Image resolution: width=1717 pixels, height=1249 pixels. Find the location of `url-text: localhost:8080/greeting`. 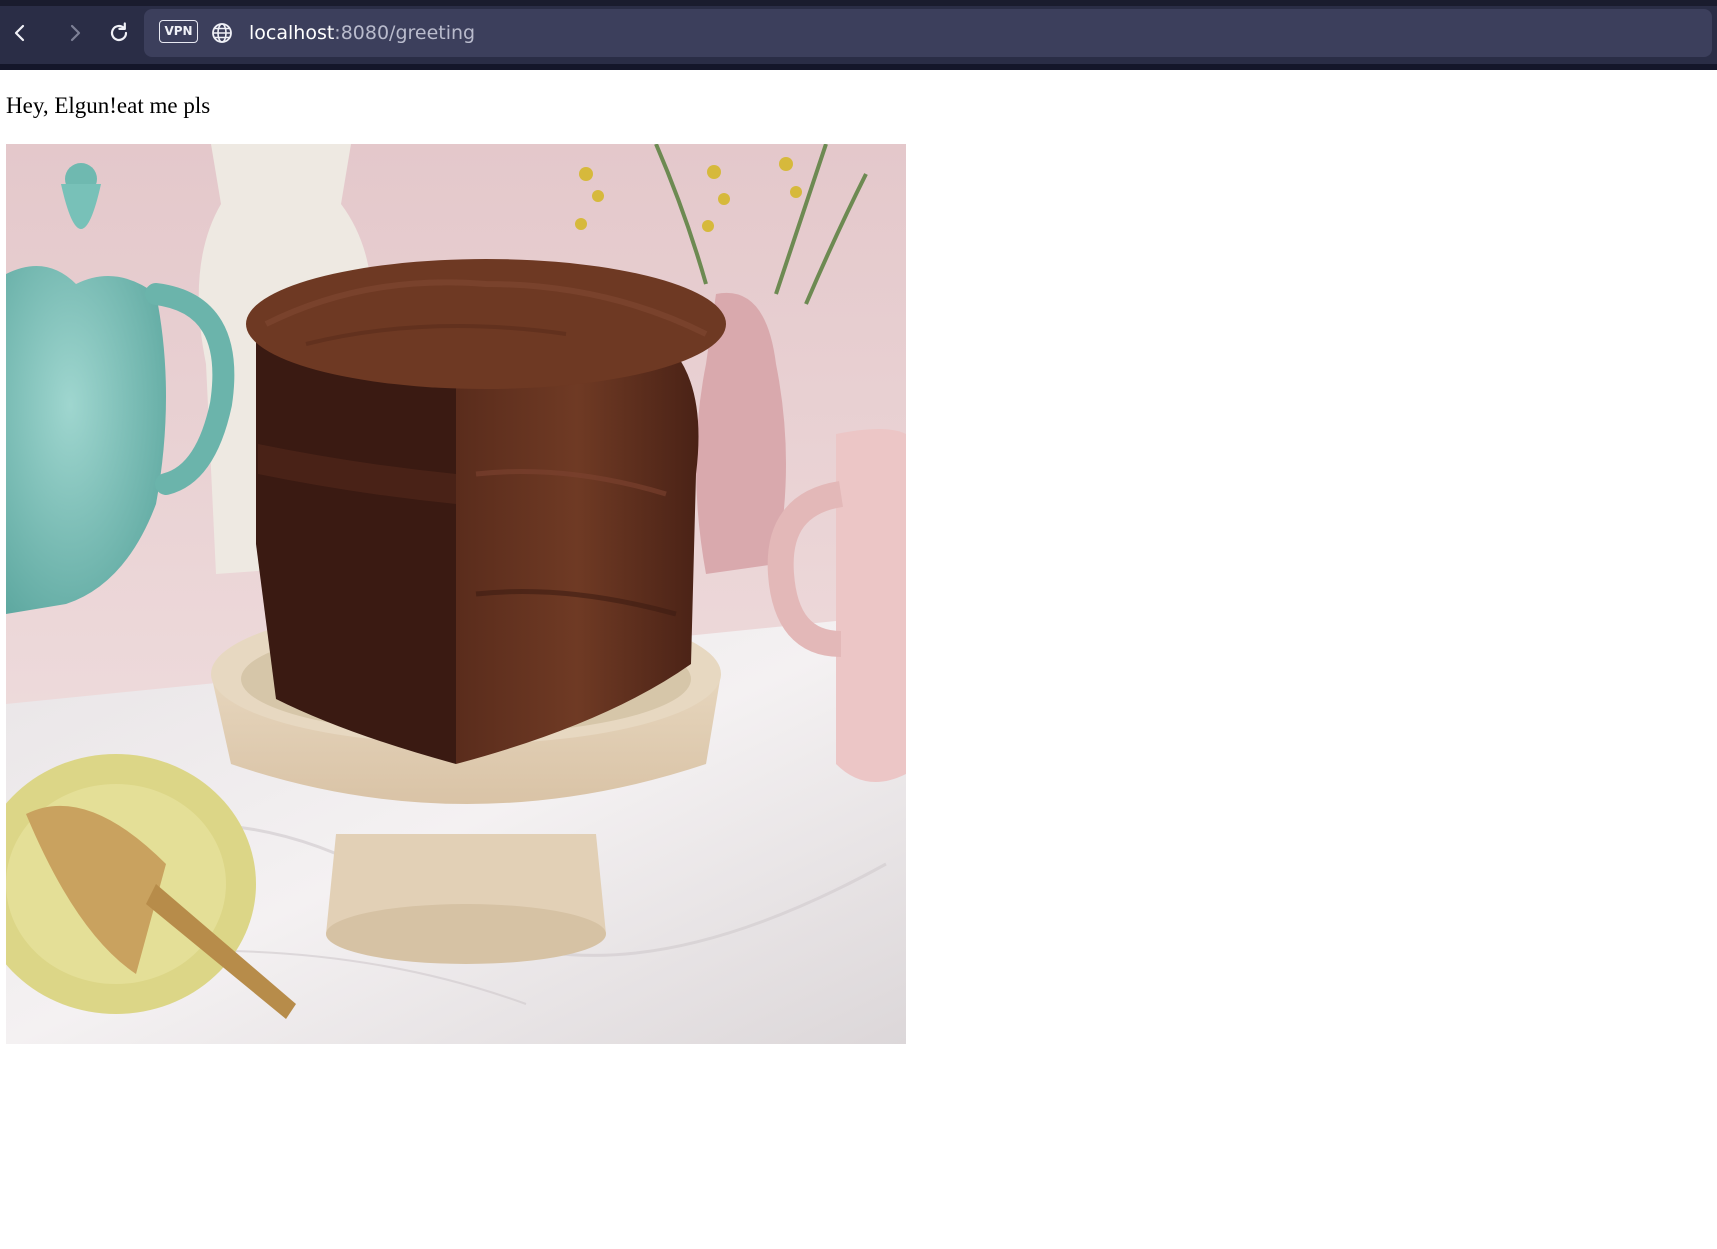

url-text: localhost:8080/greeting is located at coordinates (362, 33).